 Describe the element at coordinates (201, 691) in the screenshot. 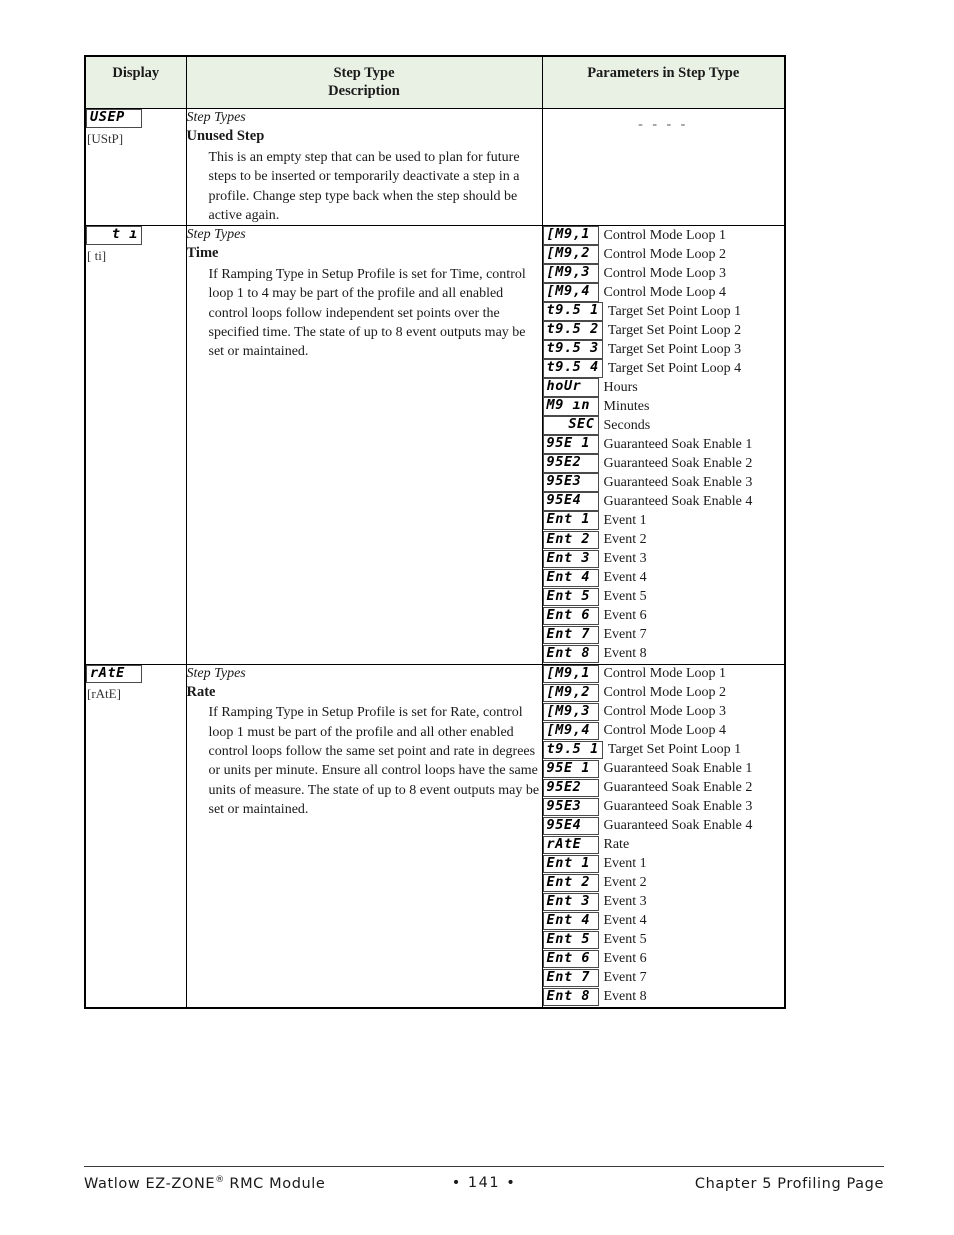

I see `description-title: Rate` at that location.